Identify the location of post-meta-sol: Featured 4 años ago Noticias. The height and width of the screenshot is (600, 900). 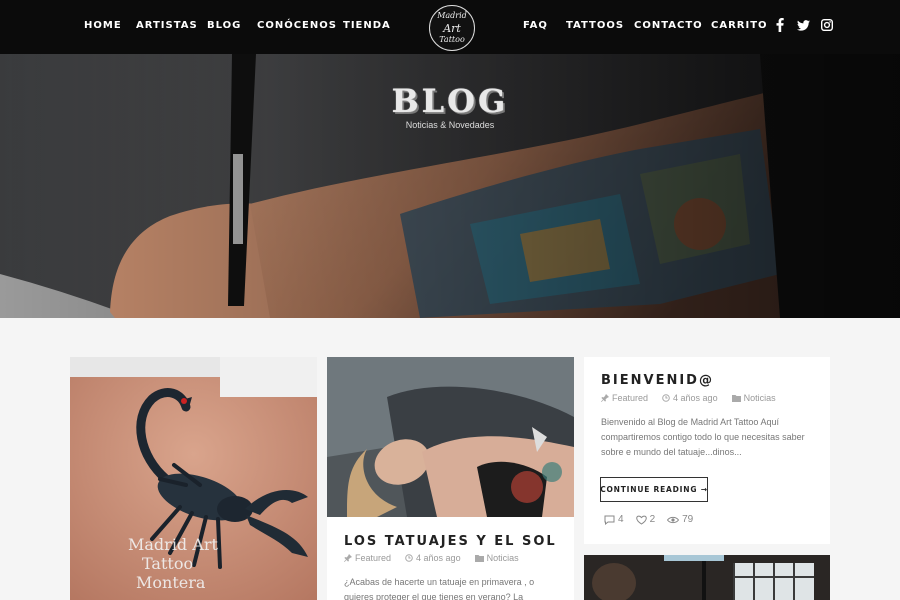
(431, 558).